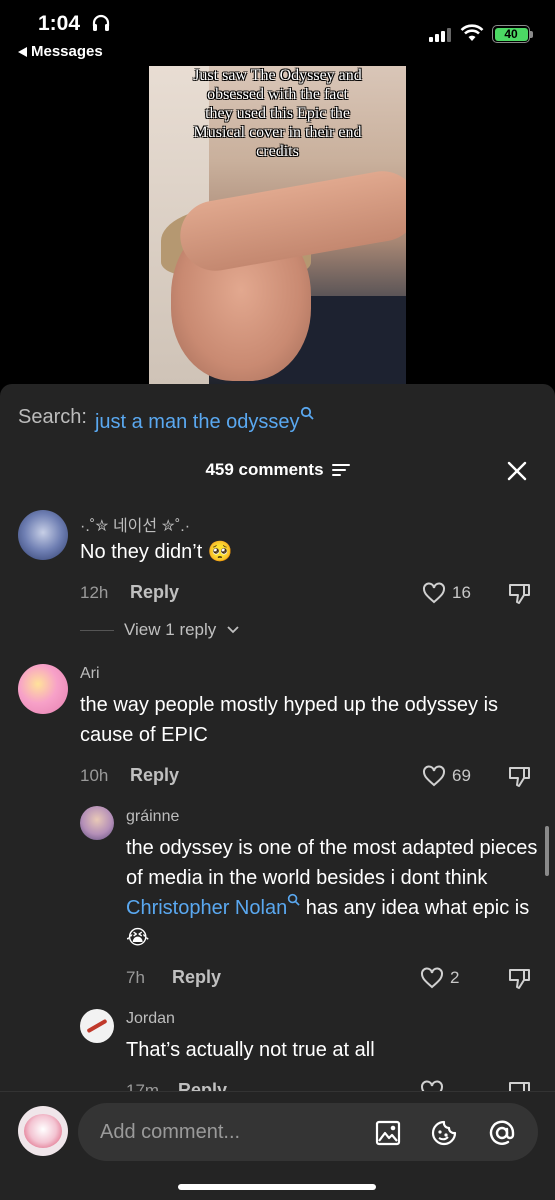 Image resolution: width=555 pixels, height=1200 pixels. Describe the element at coordinates (150, 1019) in the screenshot. I see `comment-username: Jordan` at that location.